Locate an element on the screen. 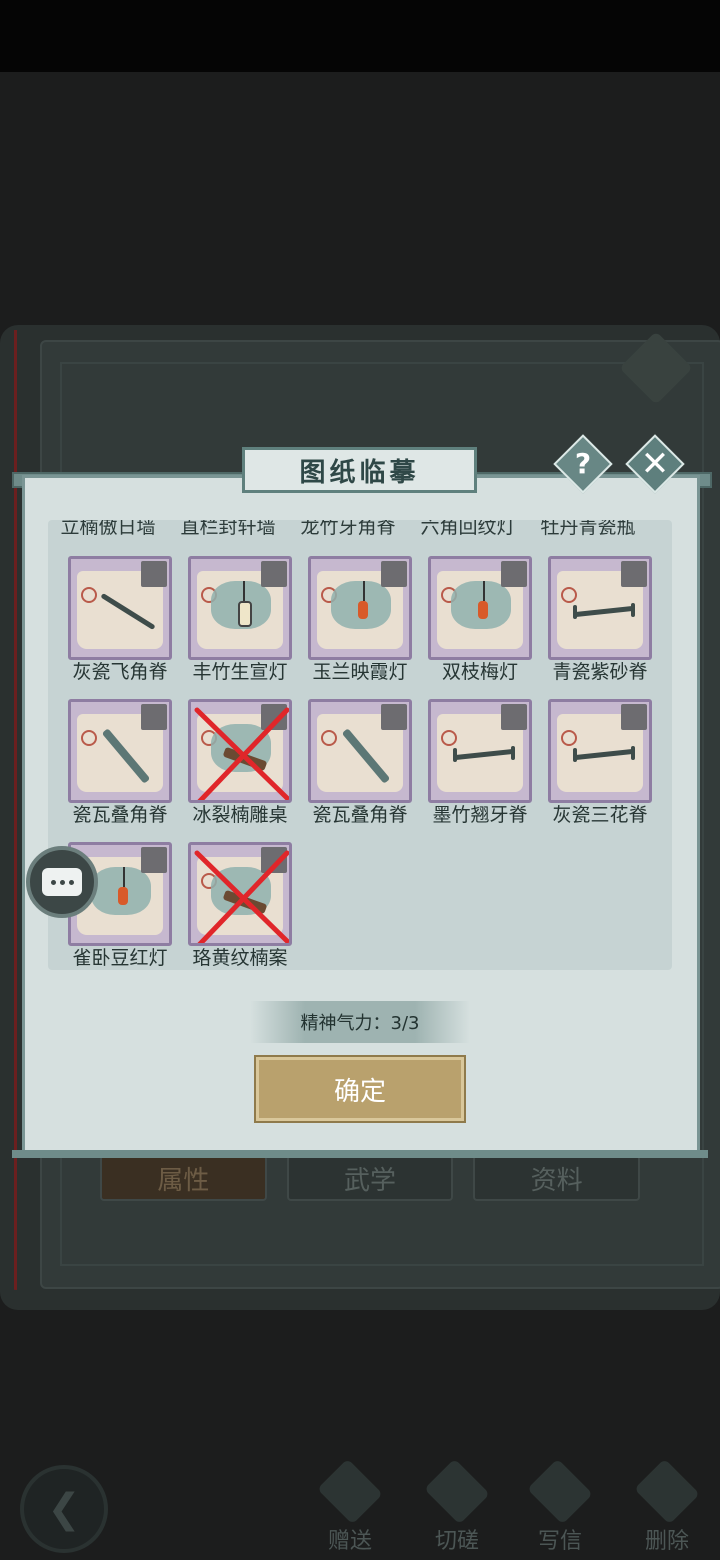 The image size is (720, 1560). sword-icon is located at coordinates (457, 1491).